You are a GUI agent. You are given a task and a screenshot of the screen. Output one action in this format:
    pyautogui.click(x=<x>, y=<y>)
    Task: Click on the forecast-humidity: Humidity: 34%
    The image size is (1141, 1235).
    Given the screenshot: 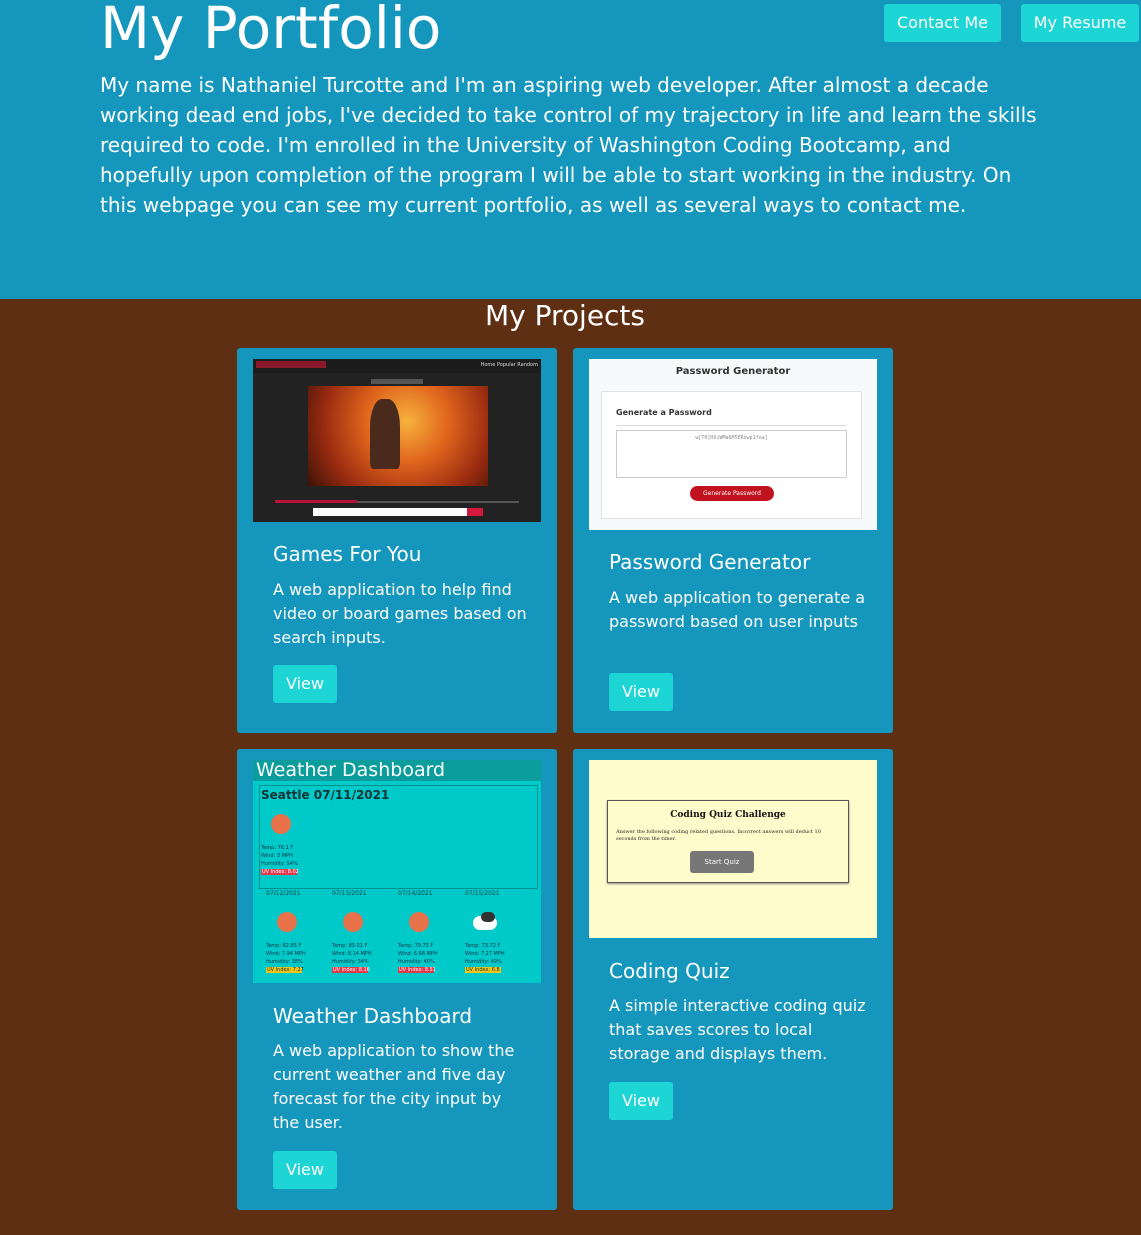 What is the action you would take?
    pyautogui.click(x=350, y=962)
    